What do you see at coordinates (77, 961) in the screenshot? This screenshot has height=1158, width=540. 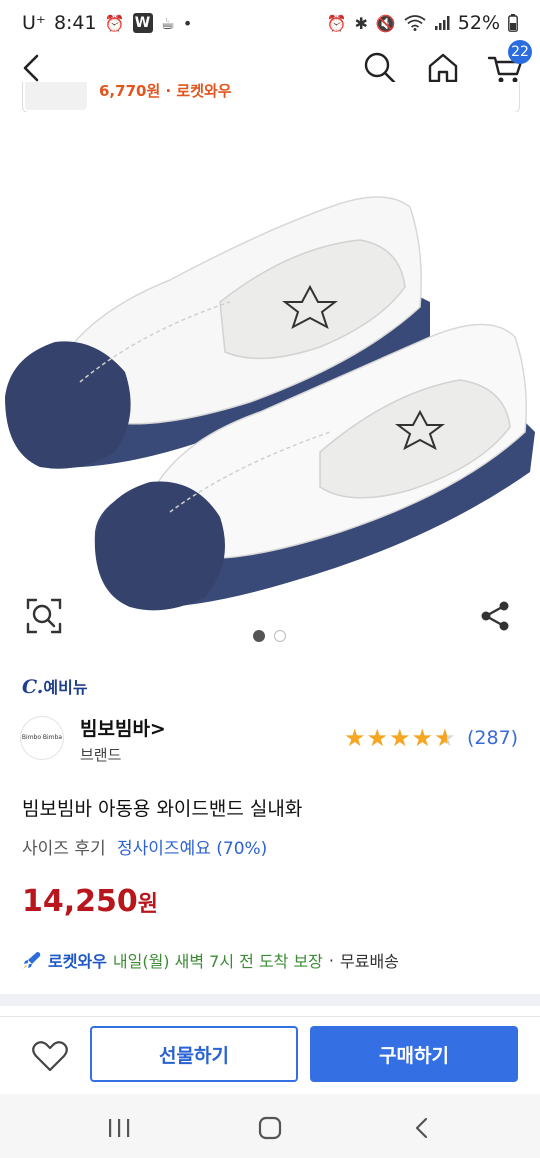 I see `rocket-wow-badge: 로켓와우` at bounding box center [77, 961].